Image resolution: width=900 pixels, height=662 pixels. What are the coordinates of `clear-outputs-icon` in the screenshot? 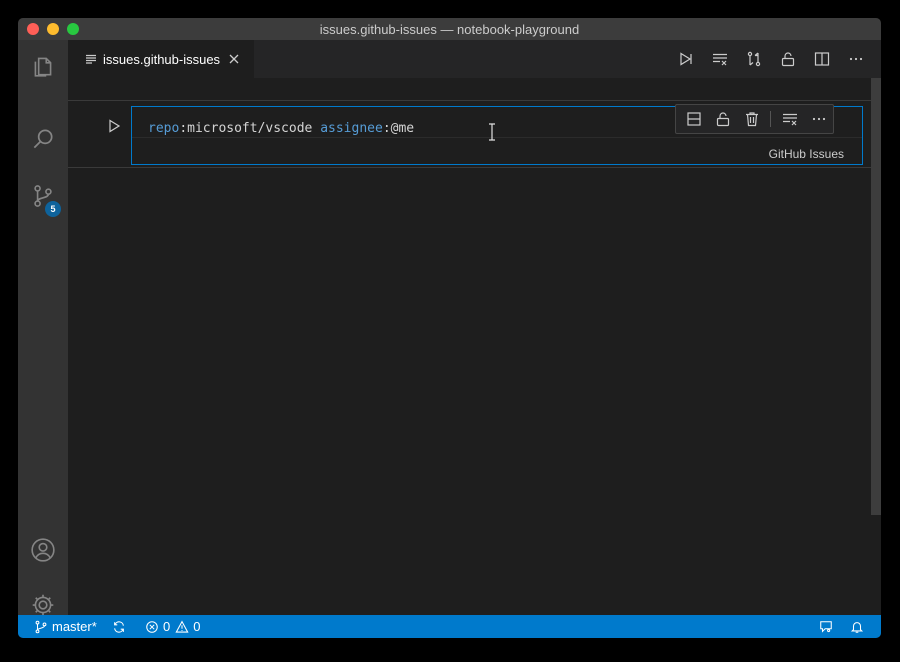 It's located at (720, 59).